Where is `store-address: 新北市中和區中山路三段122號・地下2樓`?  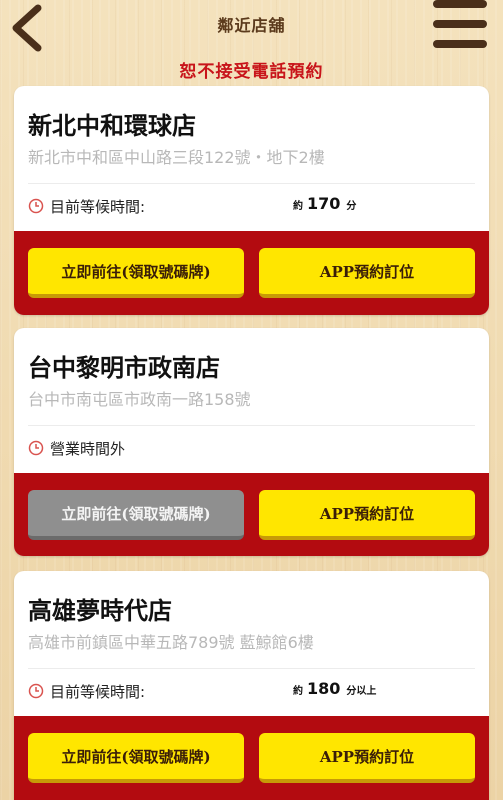 store-address: 新北市中和區中山路三段122號・地下2樓 is located at coordinates (176, 157).